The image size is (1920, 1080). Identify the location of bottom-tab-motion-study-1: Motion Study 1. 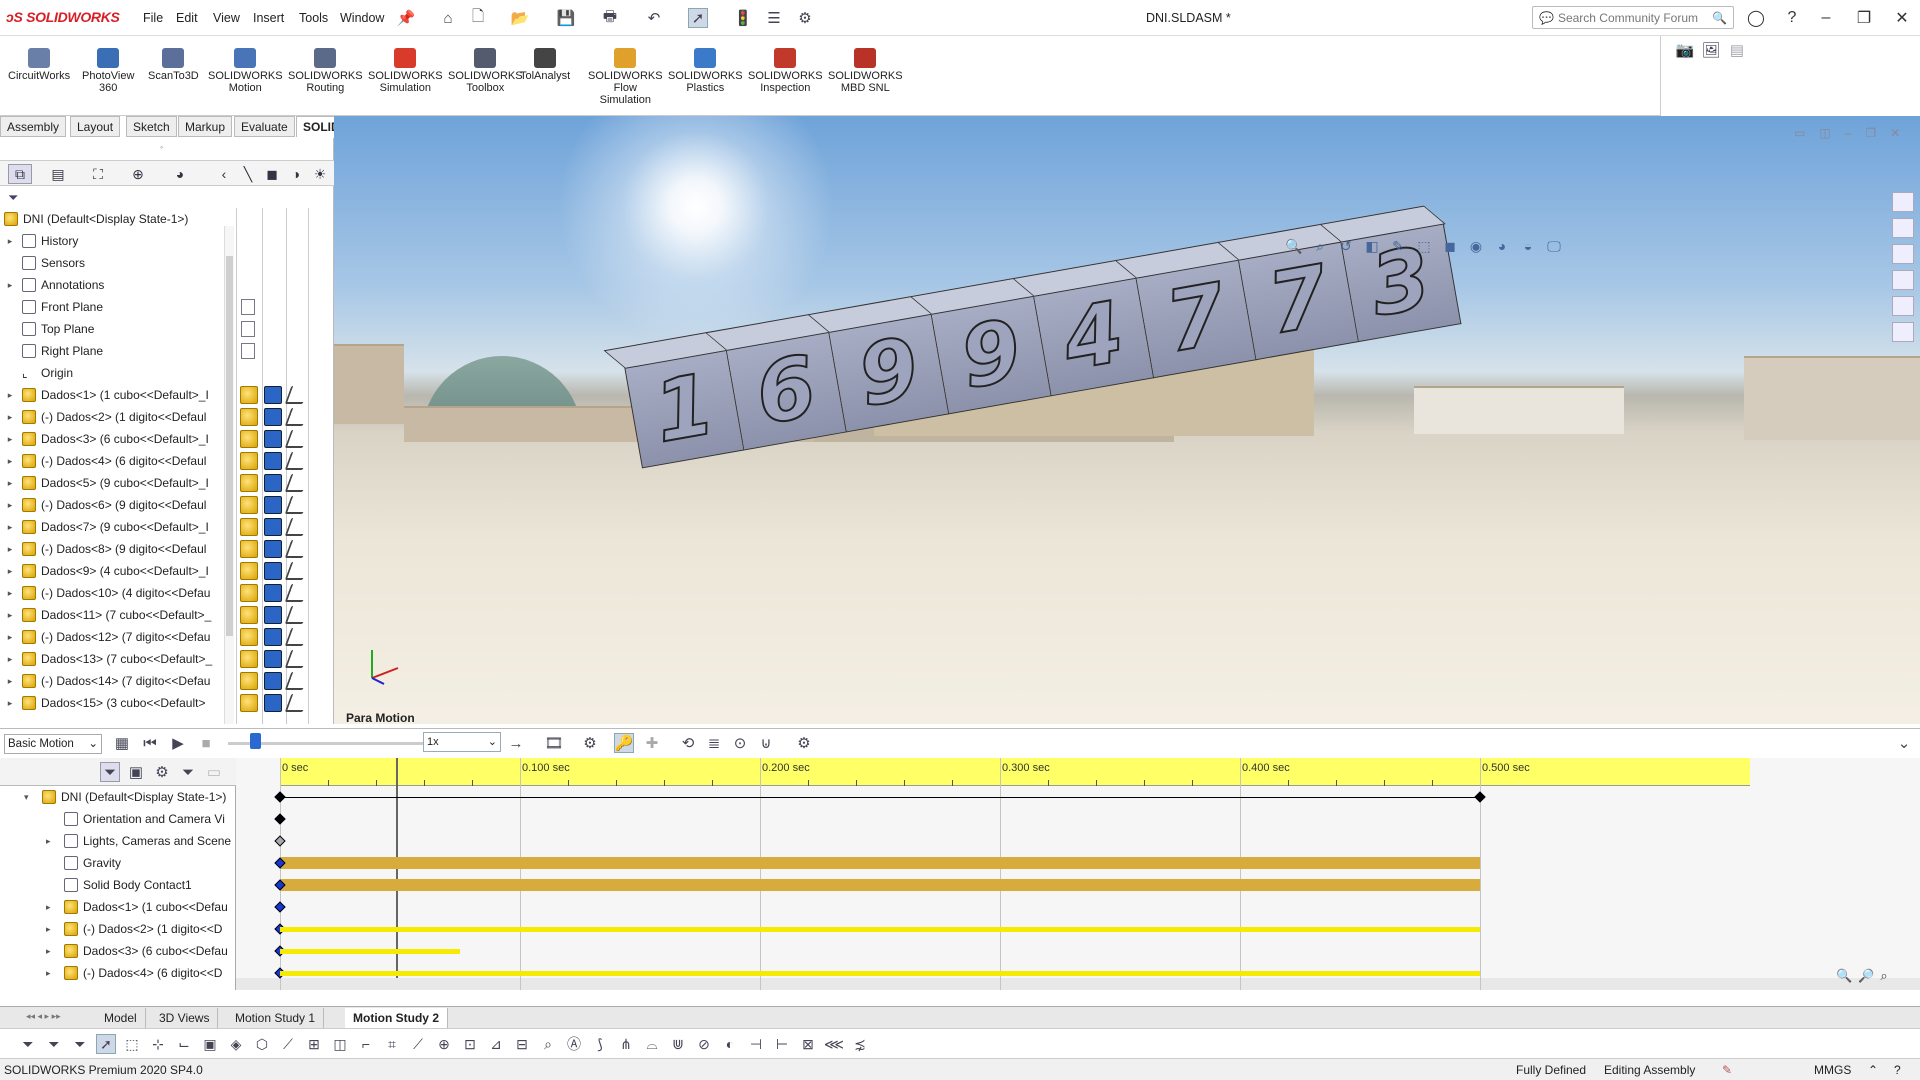
(276, 1018).